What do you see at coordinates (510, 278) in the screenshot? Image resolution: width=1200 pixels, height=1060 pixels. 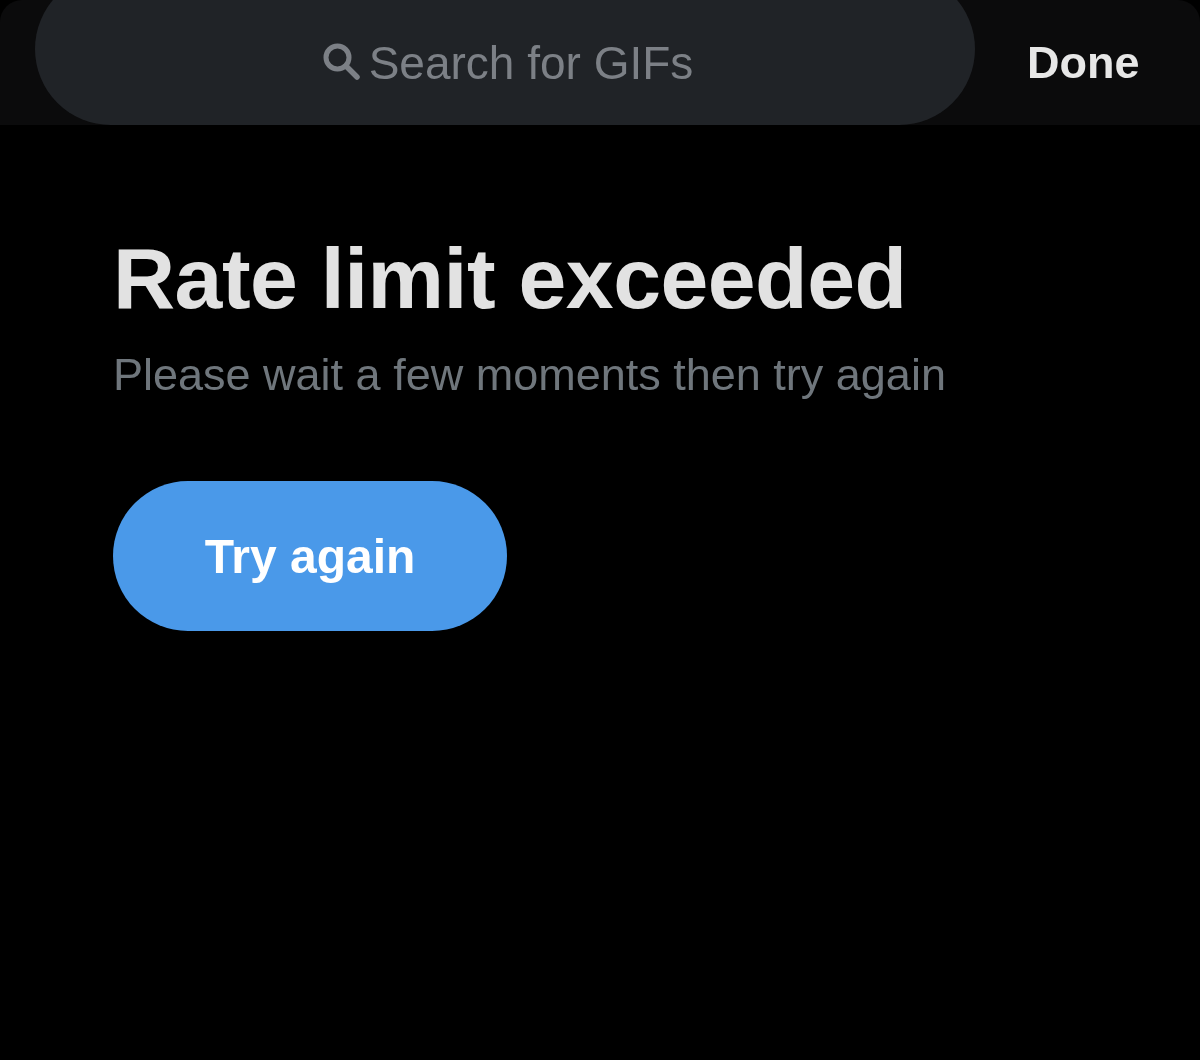 I see `error-title: Rate limit exceeded` at bounding box center [510, 278].